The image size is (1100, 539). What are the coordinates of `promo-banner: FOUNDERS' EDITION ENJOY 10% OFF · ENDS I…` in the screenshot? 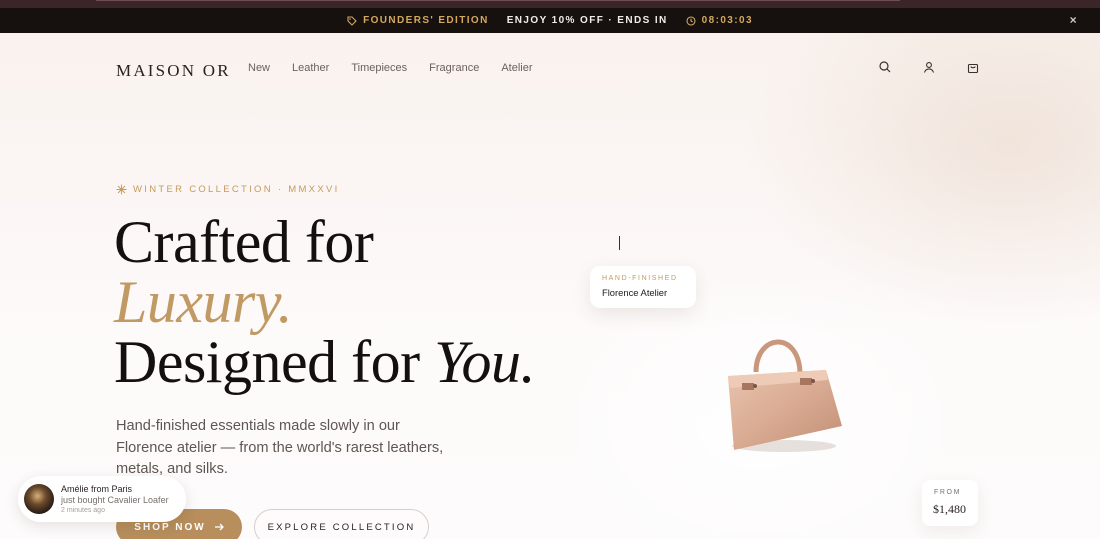 It's located at (550, 20).